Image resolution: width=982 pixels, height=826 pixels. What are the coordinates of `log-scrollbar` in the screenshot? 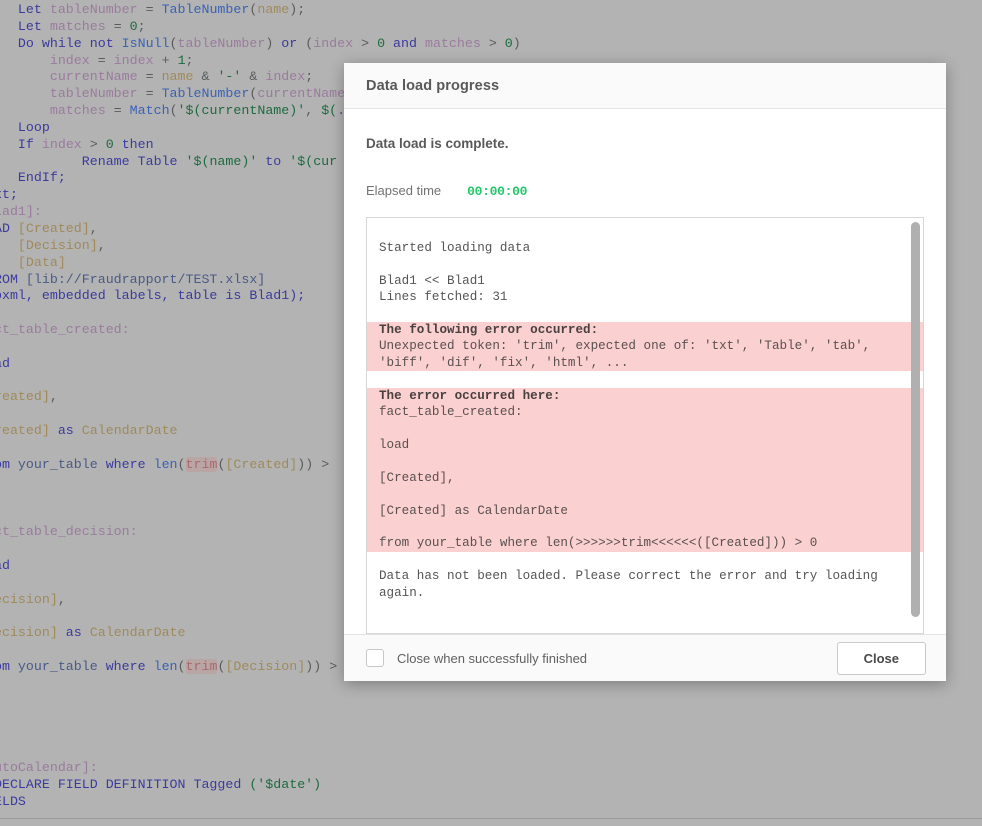 It's located at (915, 425).